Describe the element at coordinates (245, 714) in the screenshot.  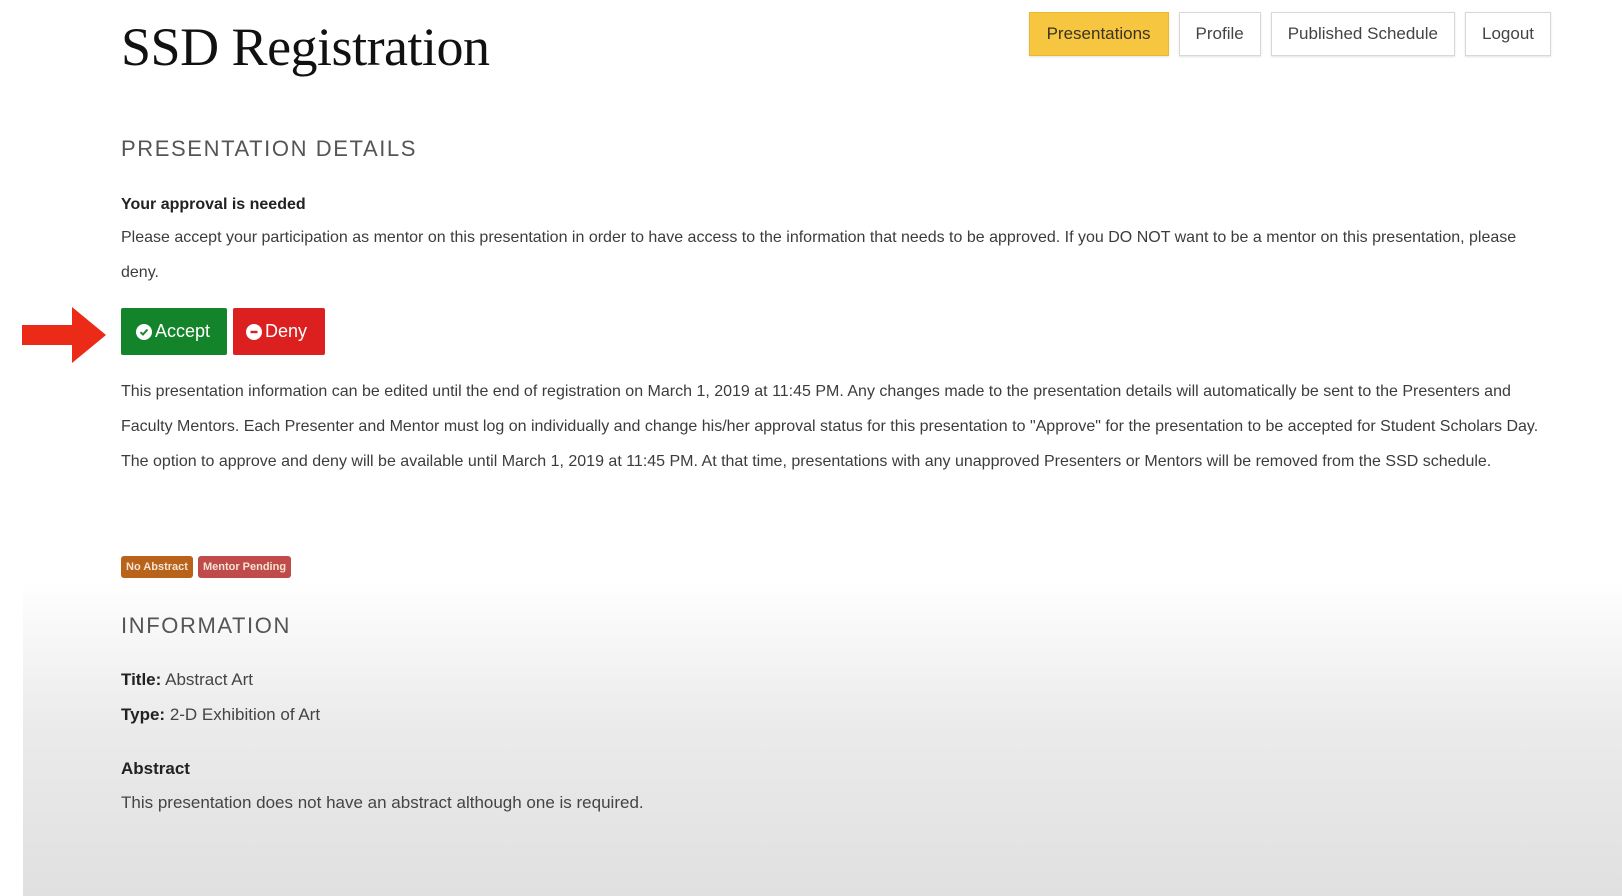
I see `type-value: 2-D Exhibition of Art` at that location.